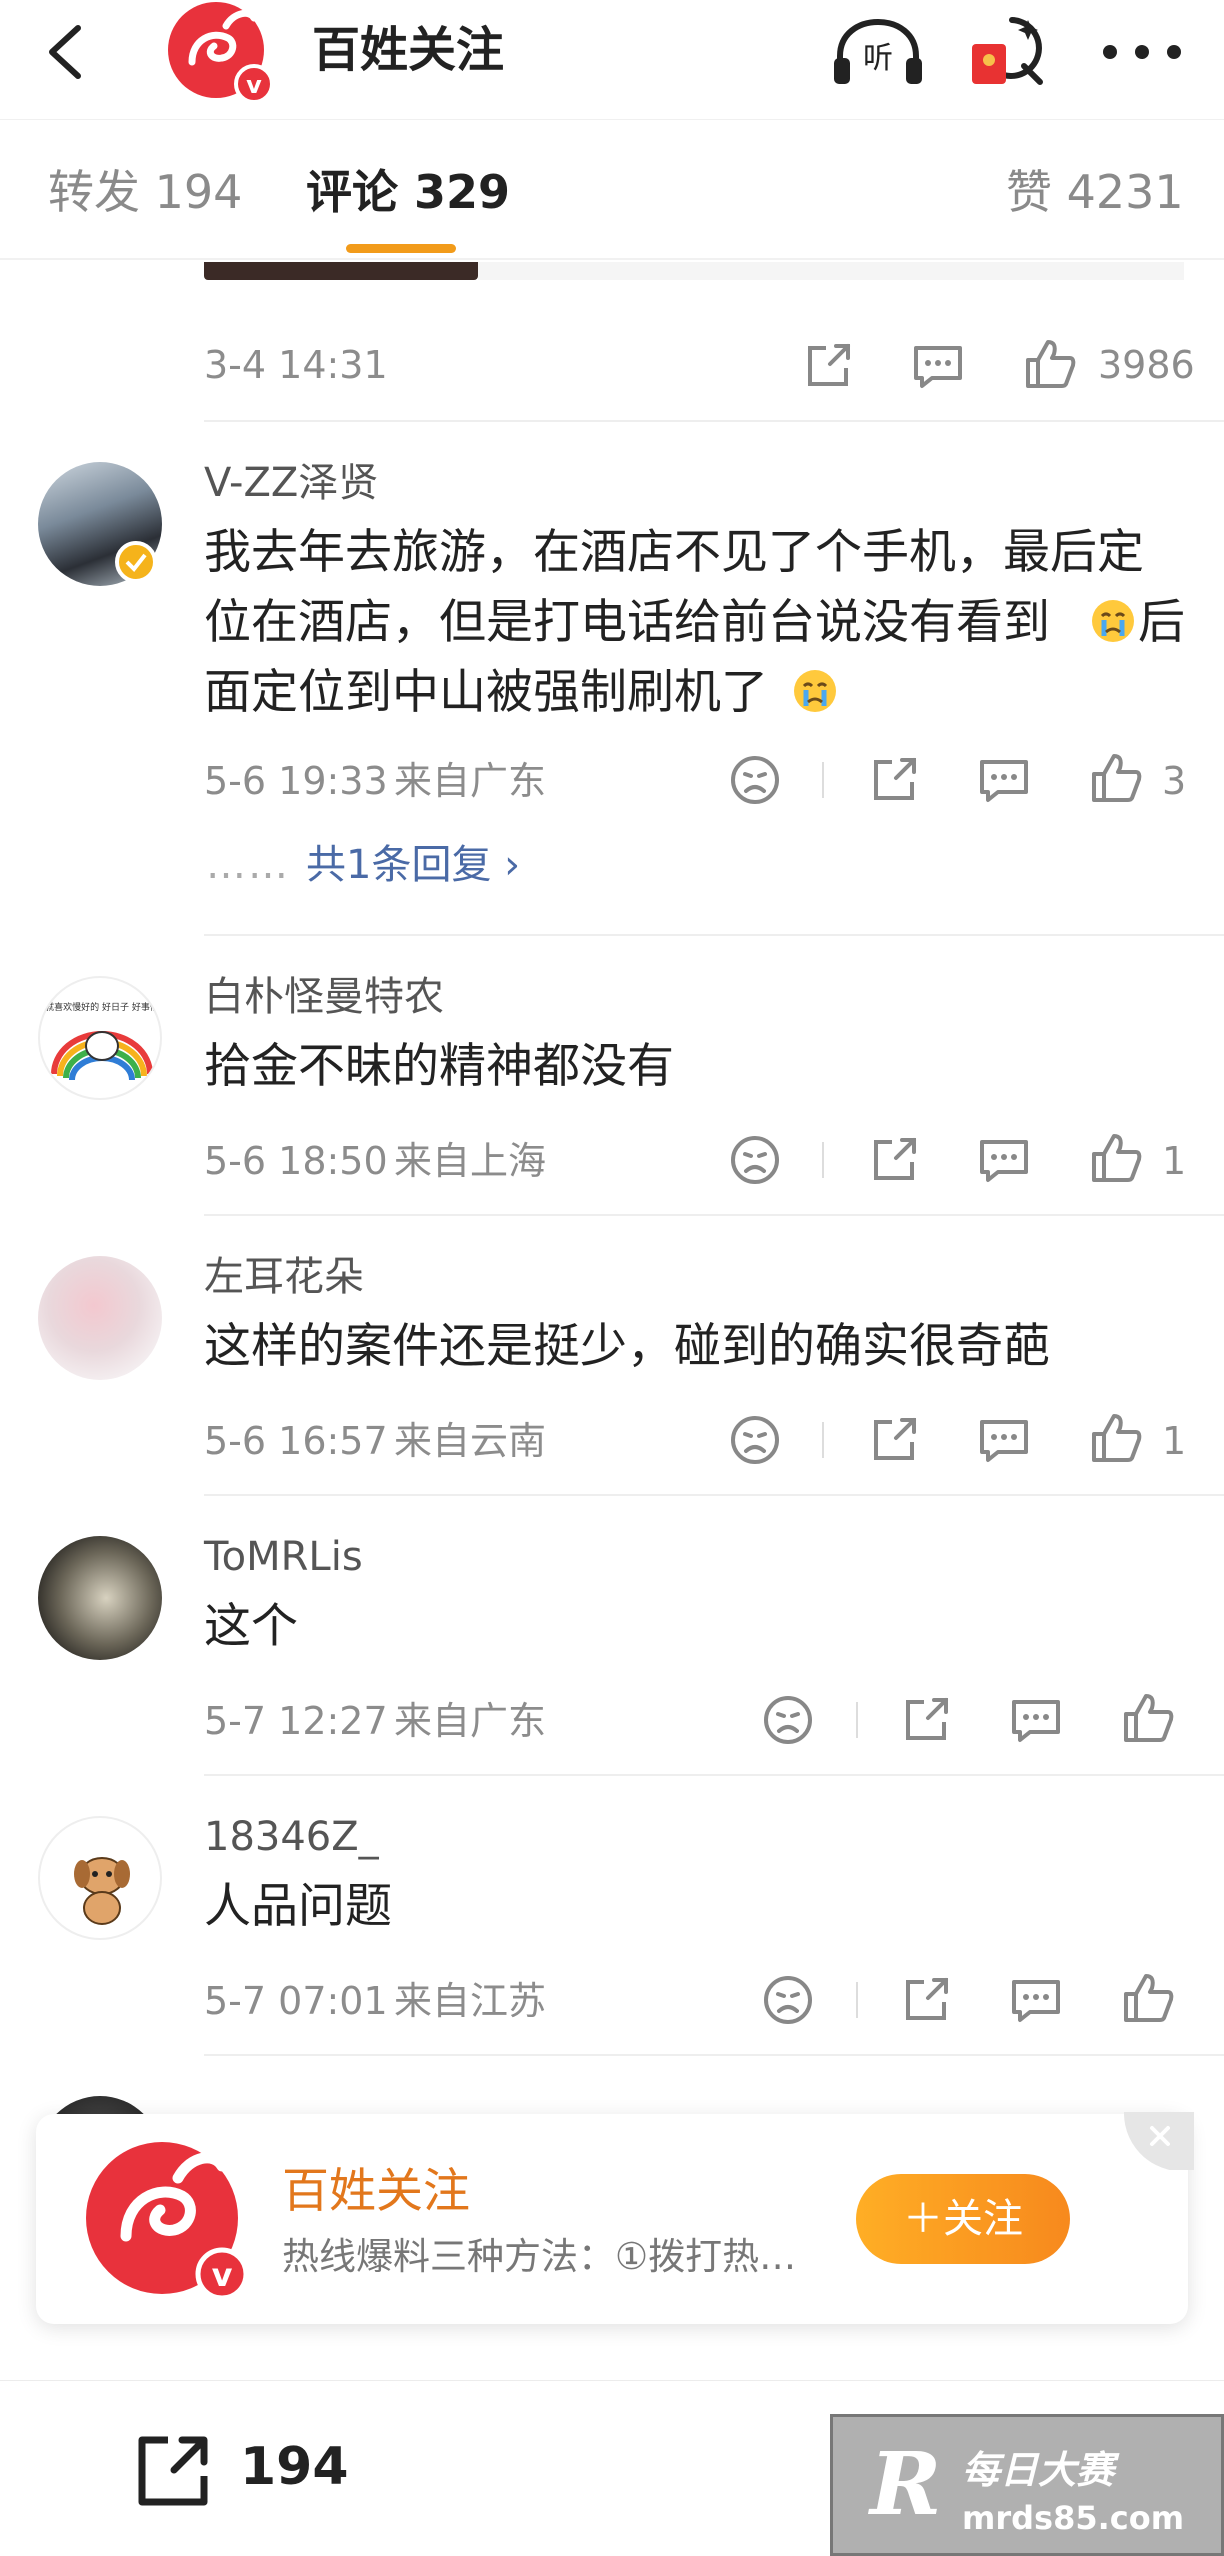 The width and height of the screenshot is (1224, 2556). What do you see at coordinates (486, 692) in the screenshot?
I see `comment-text-line: 面定位到中山被强制刷机了` at bounding box center [486, 692].